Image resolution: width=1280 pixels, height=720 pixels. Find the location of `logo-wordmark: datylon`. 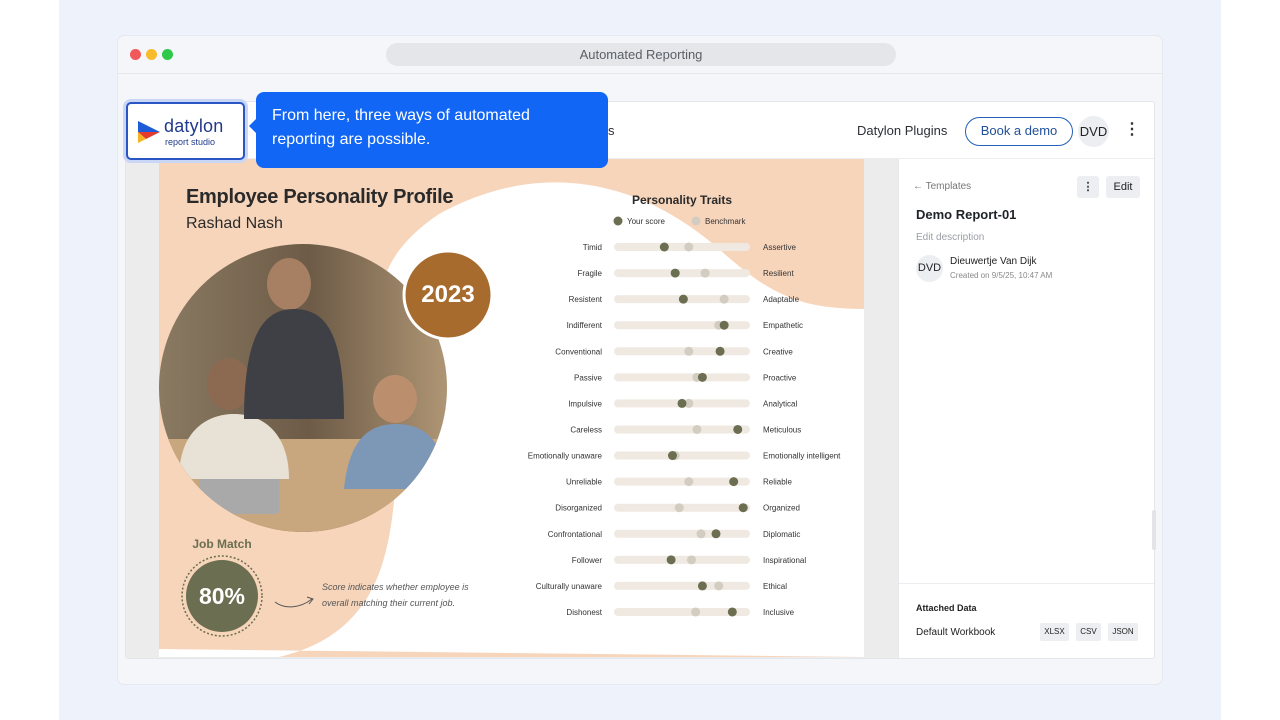

logo-wordmark: datylon is located at coordinates (194, 126).